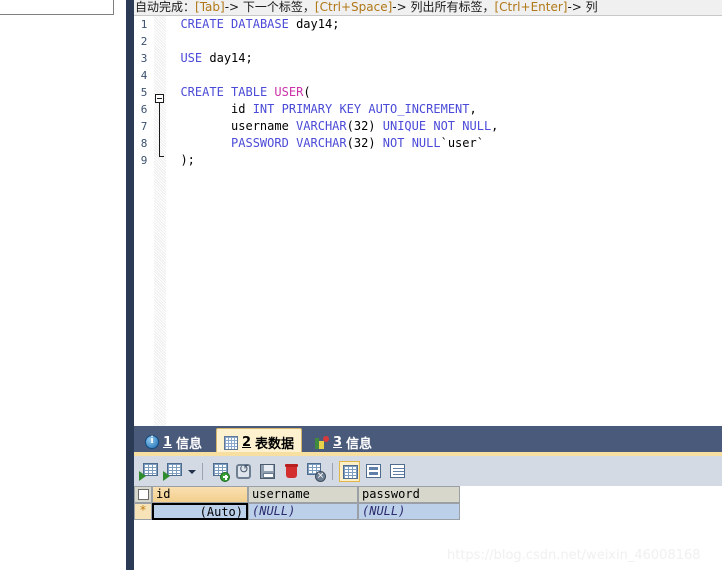 The height and width of the screenshot is (570, 722). Describe the element at coordinates (444, 160) in the screenshot. I see `code-line: );` at that location.